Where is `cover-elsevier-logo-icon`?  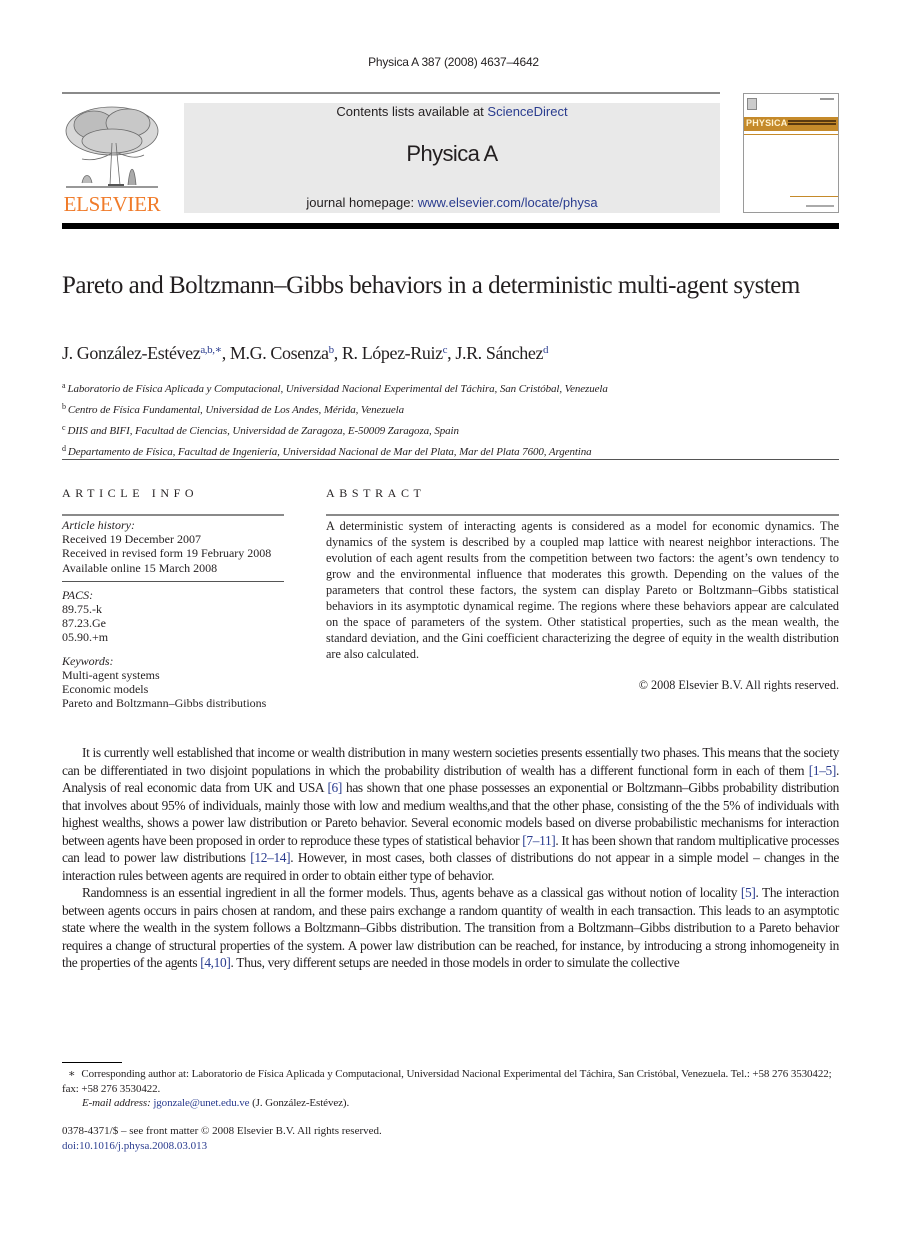 cover-elsevier-logo-icon is located at coordinates (752, 104).